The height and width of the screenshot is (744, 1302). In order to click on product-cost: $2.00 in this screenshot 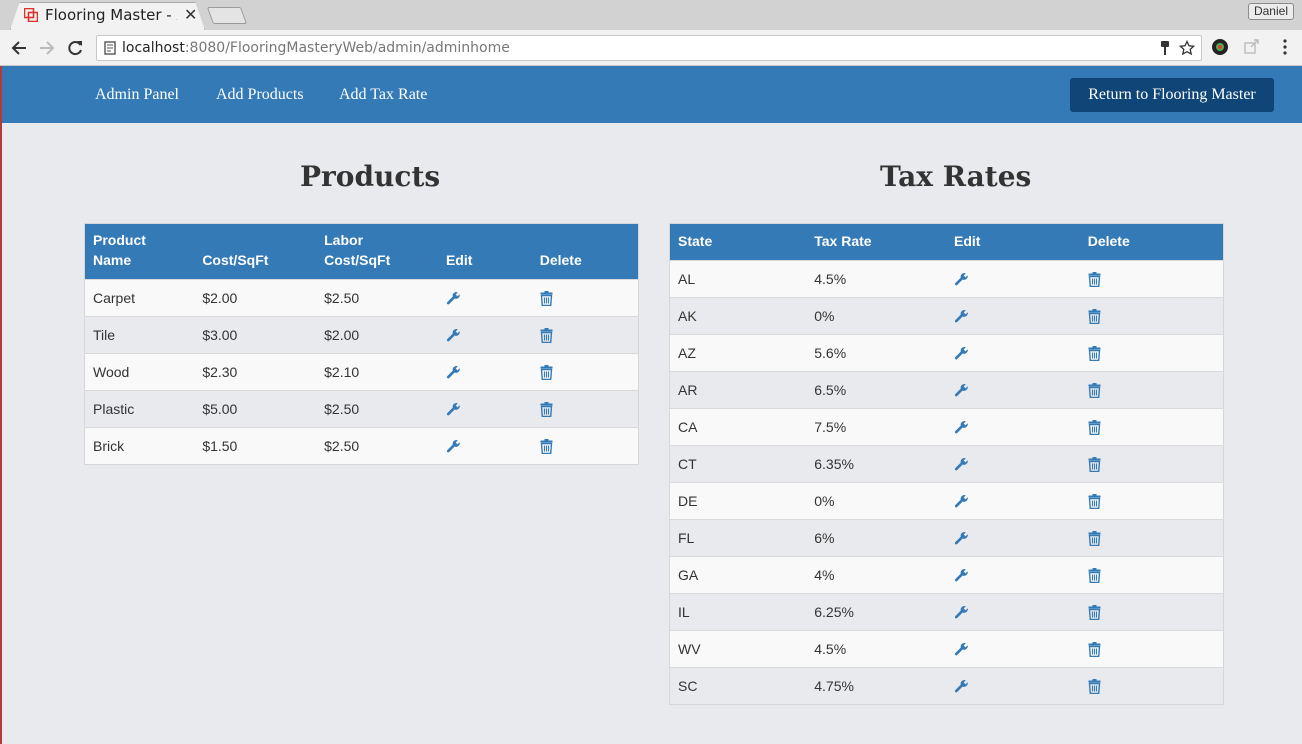, I will do `click(255, 298)`.